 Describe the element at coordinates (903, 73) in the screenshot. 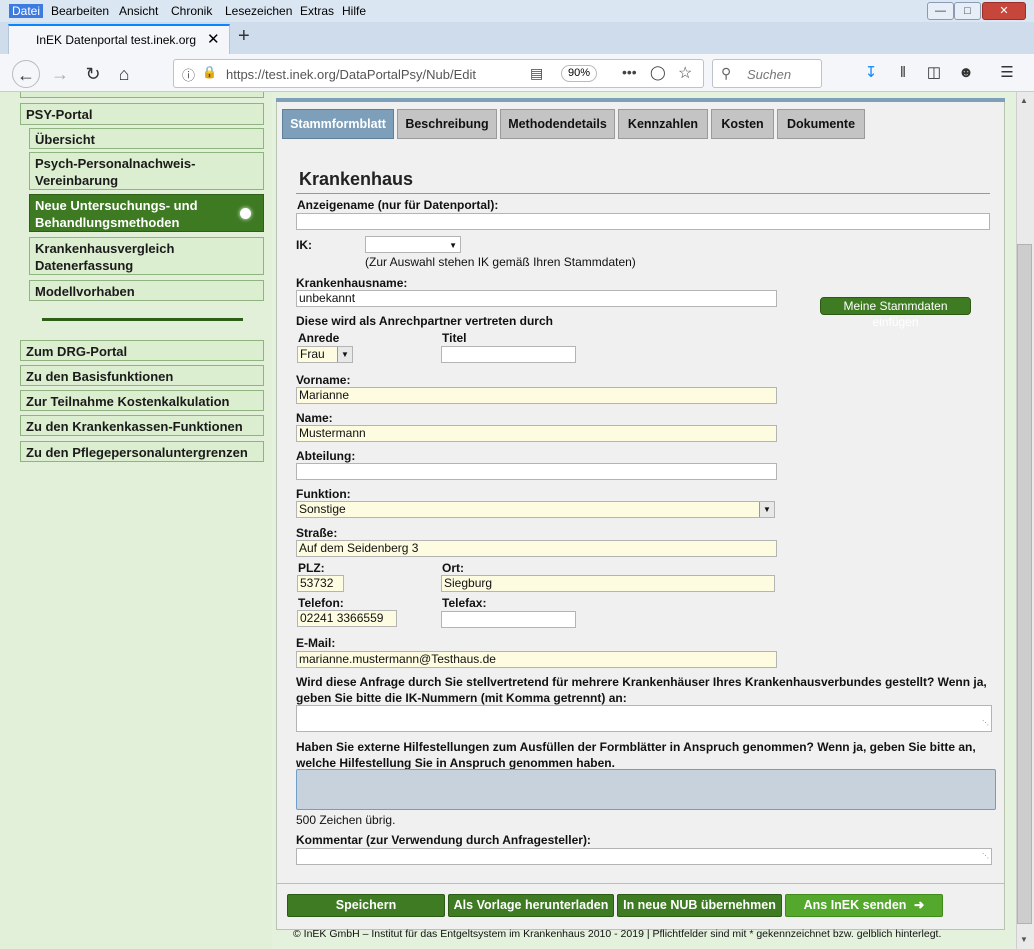

I see `library-icon: ‖` at that location.